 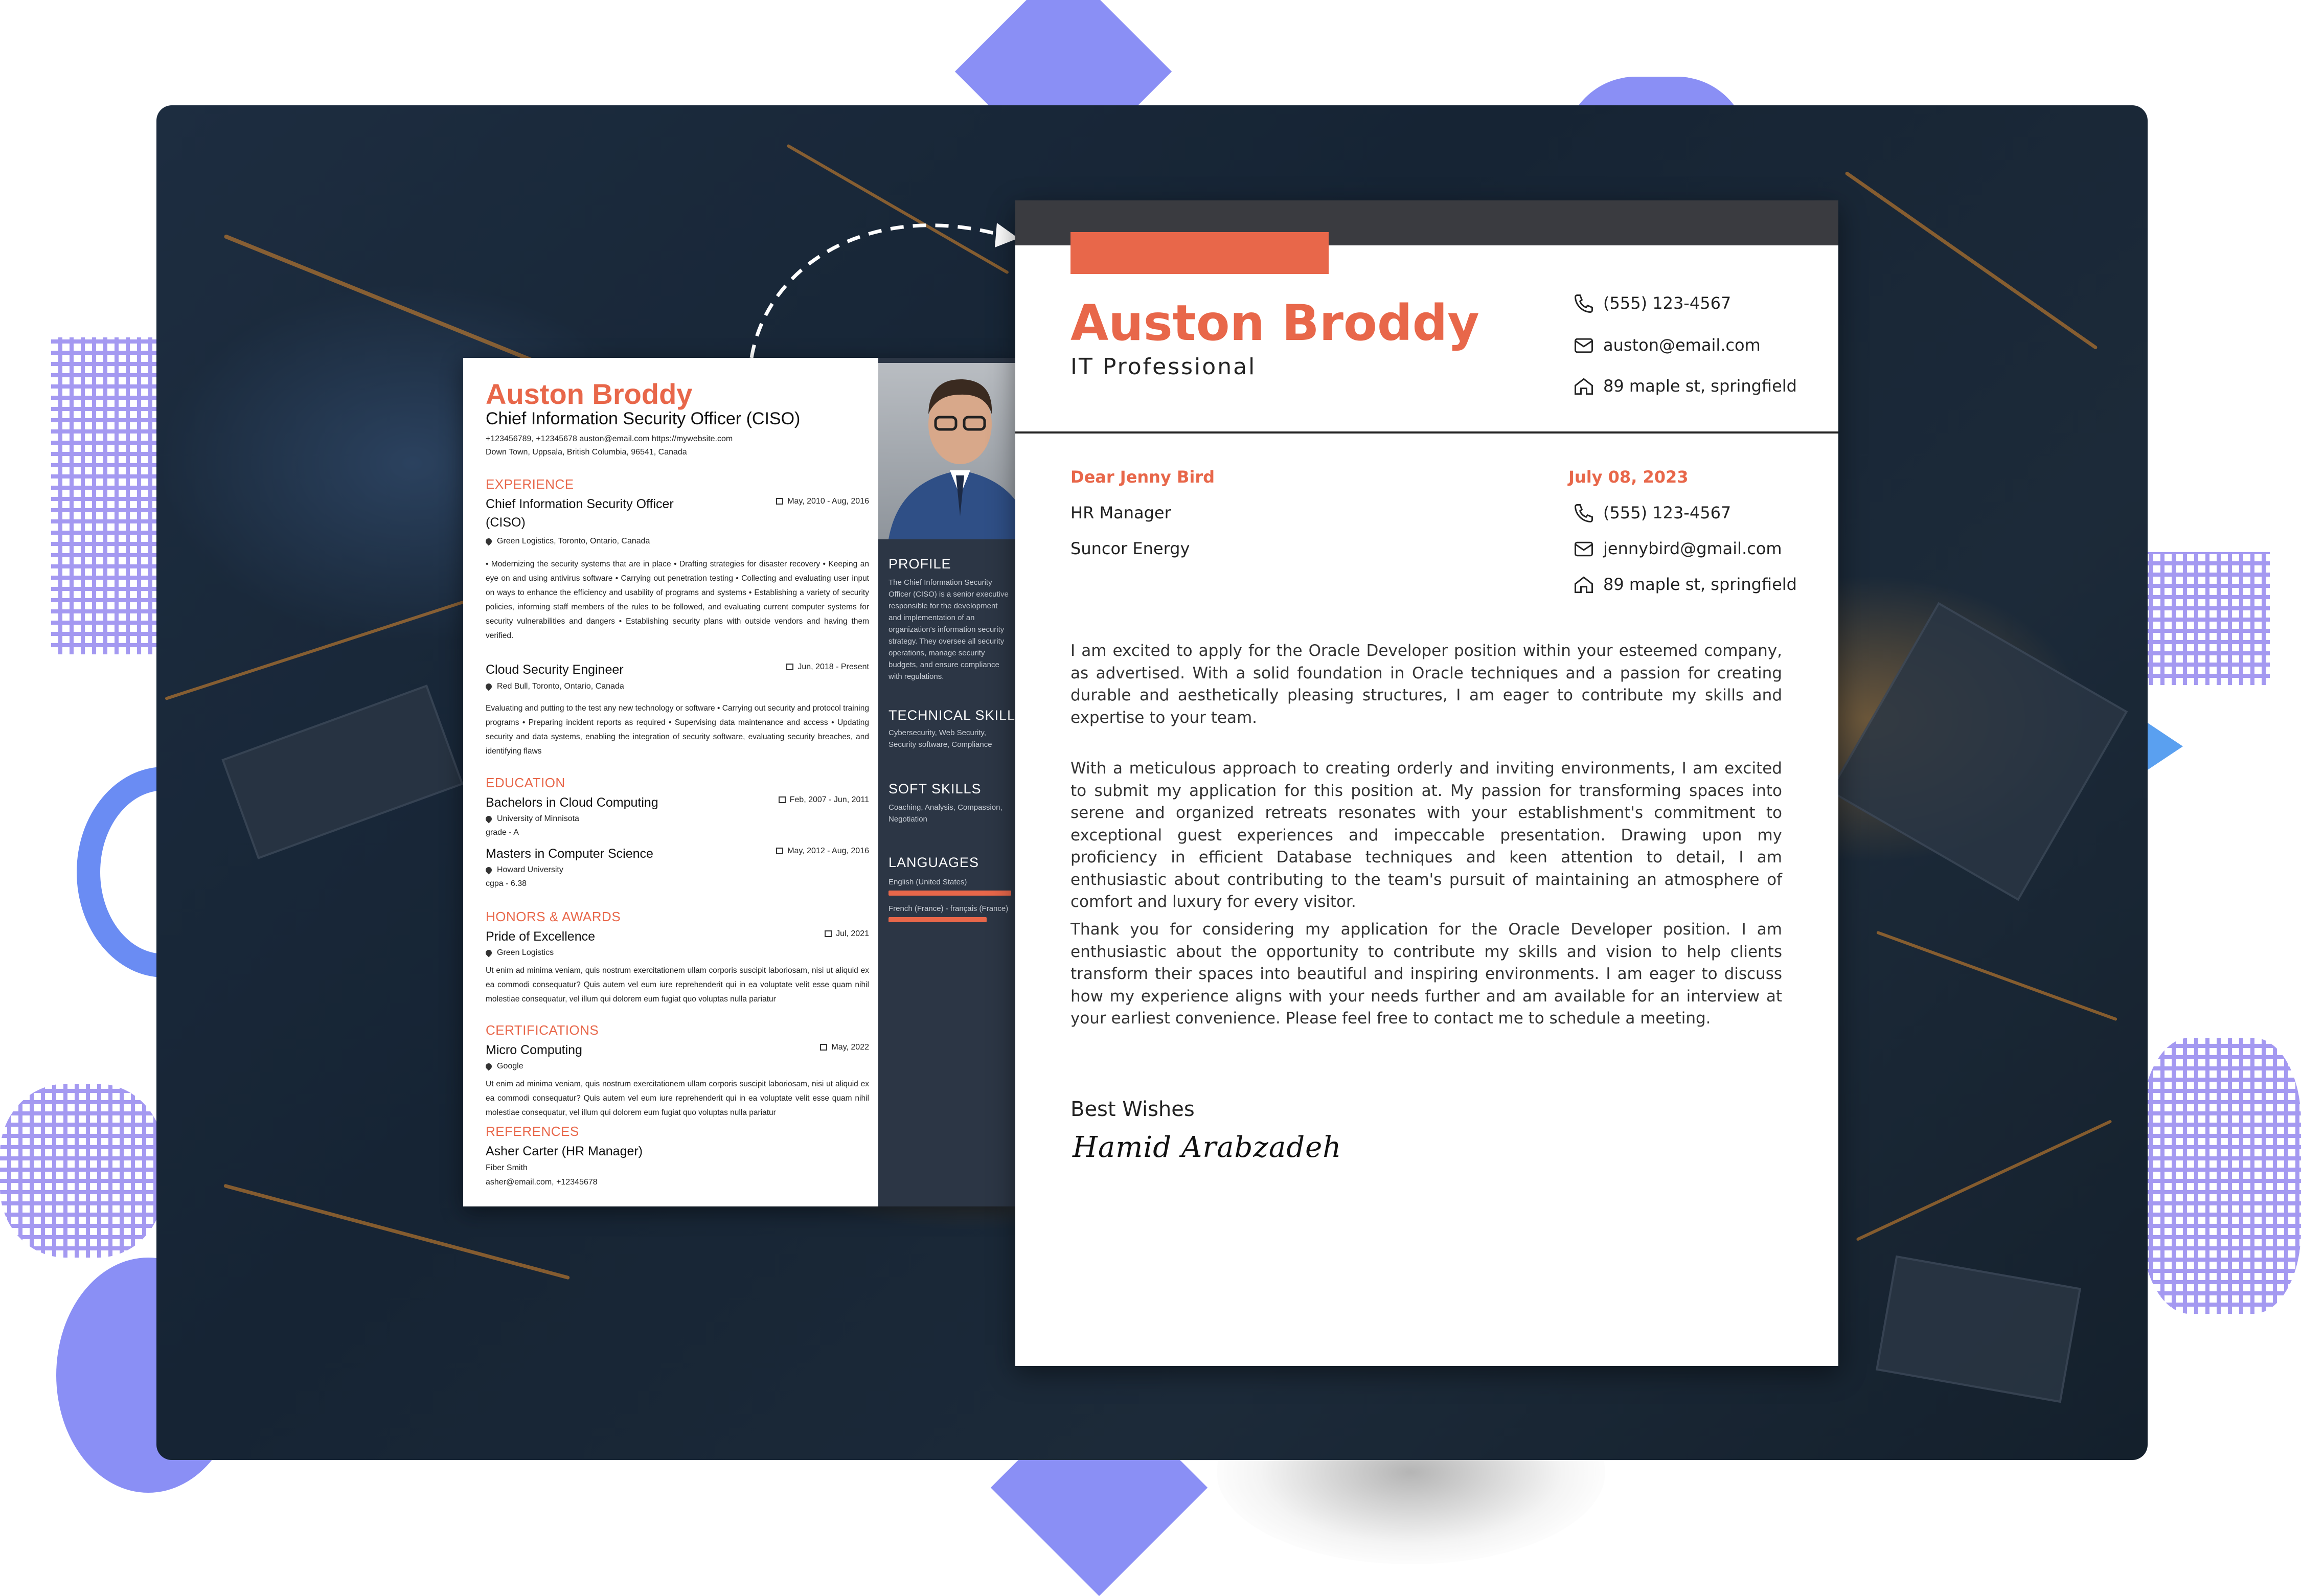 I want to click on letter-name: Auston Broddy, so click(x=1274, y=323).